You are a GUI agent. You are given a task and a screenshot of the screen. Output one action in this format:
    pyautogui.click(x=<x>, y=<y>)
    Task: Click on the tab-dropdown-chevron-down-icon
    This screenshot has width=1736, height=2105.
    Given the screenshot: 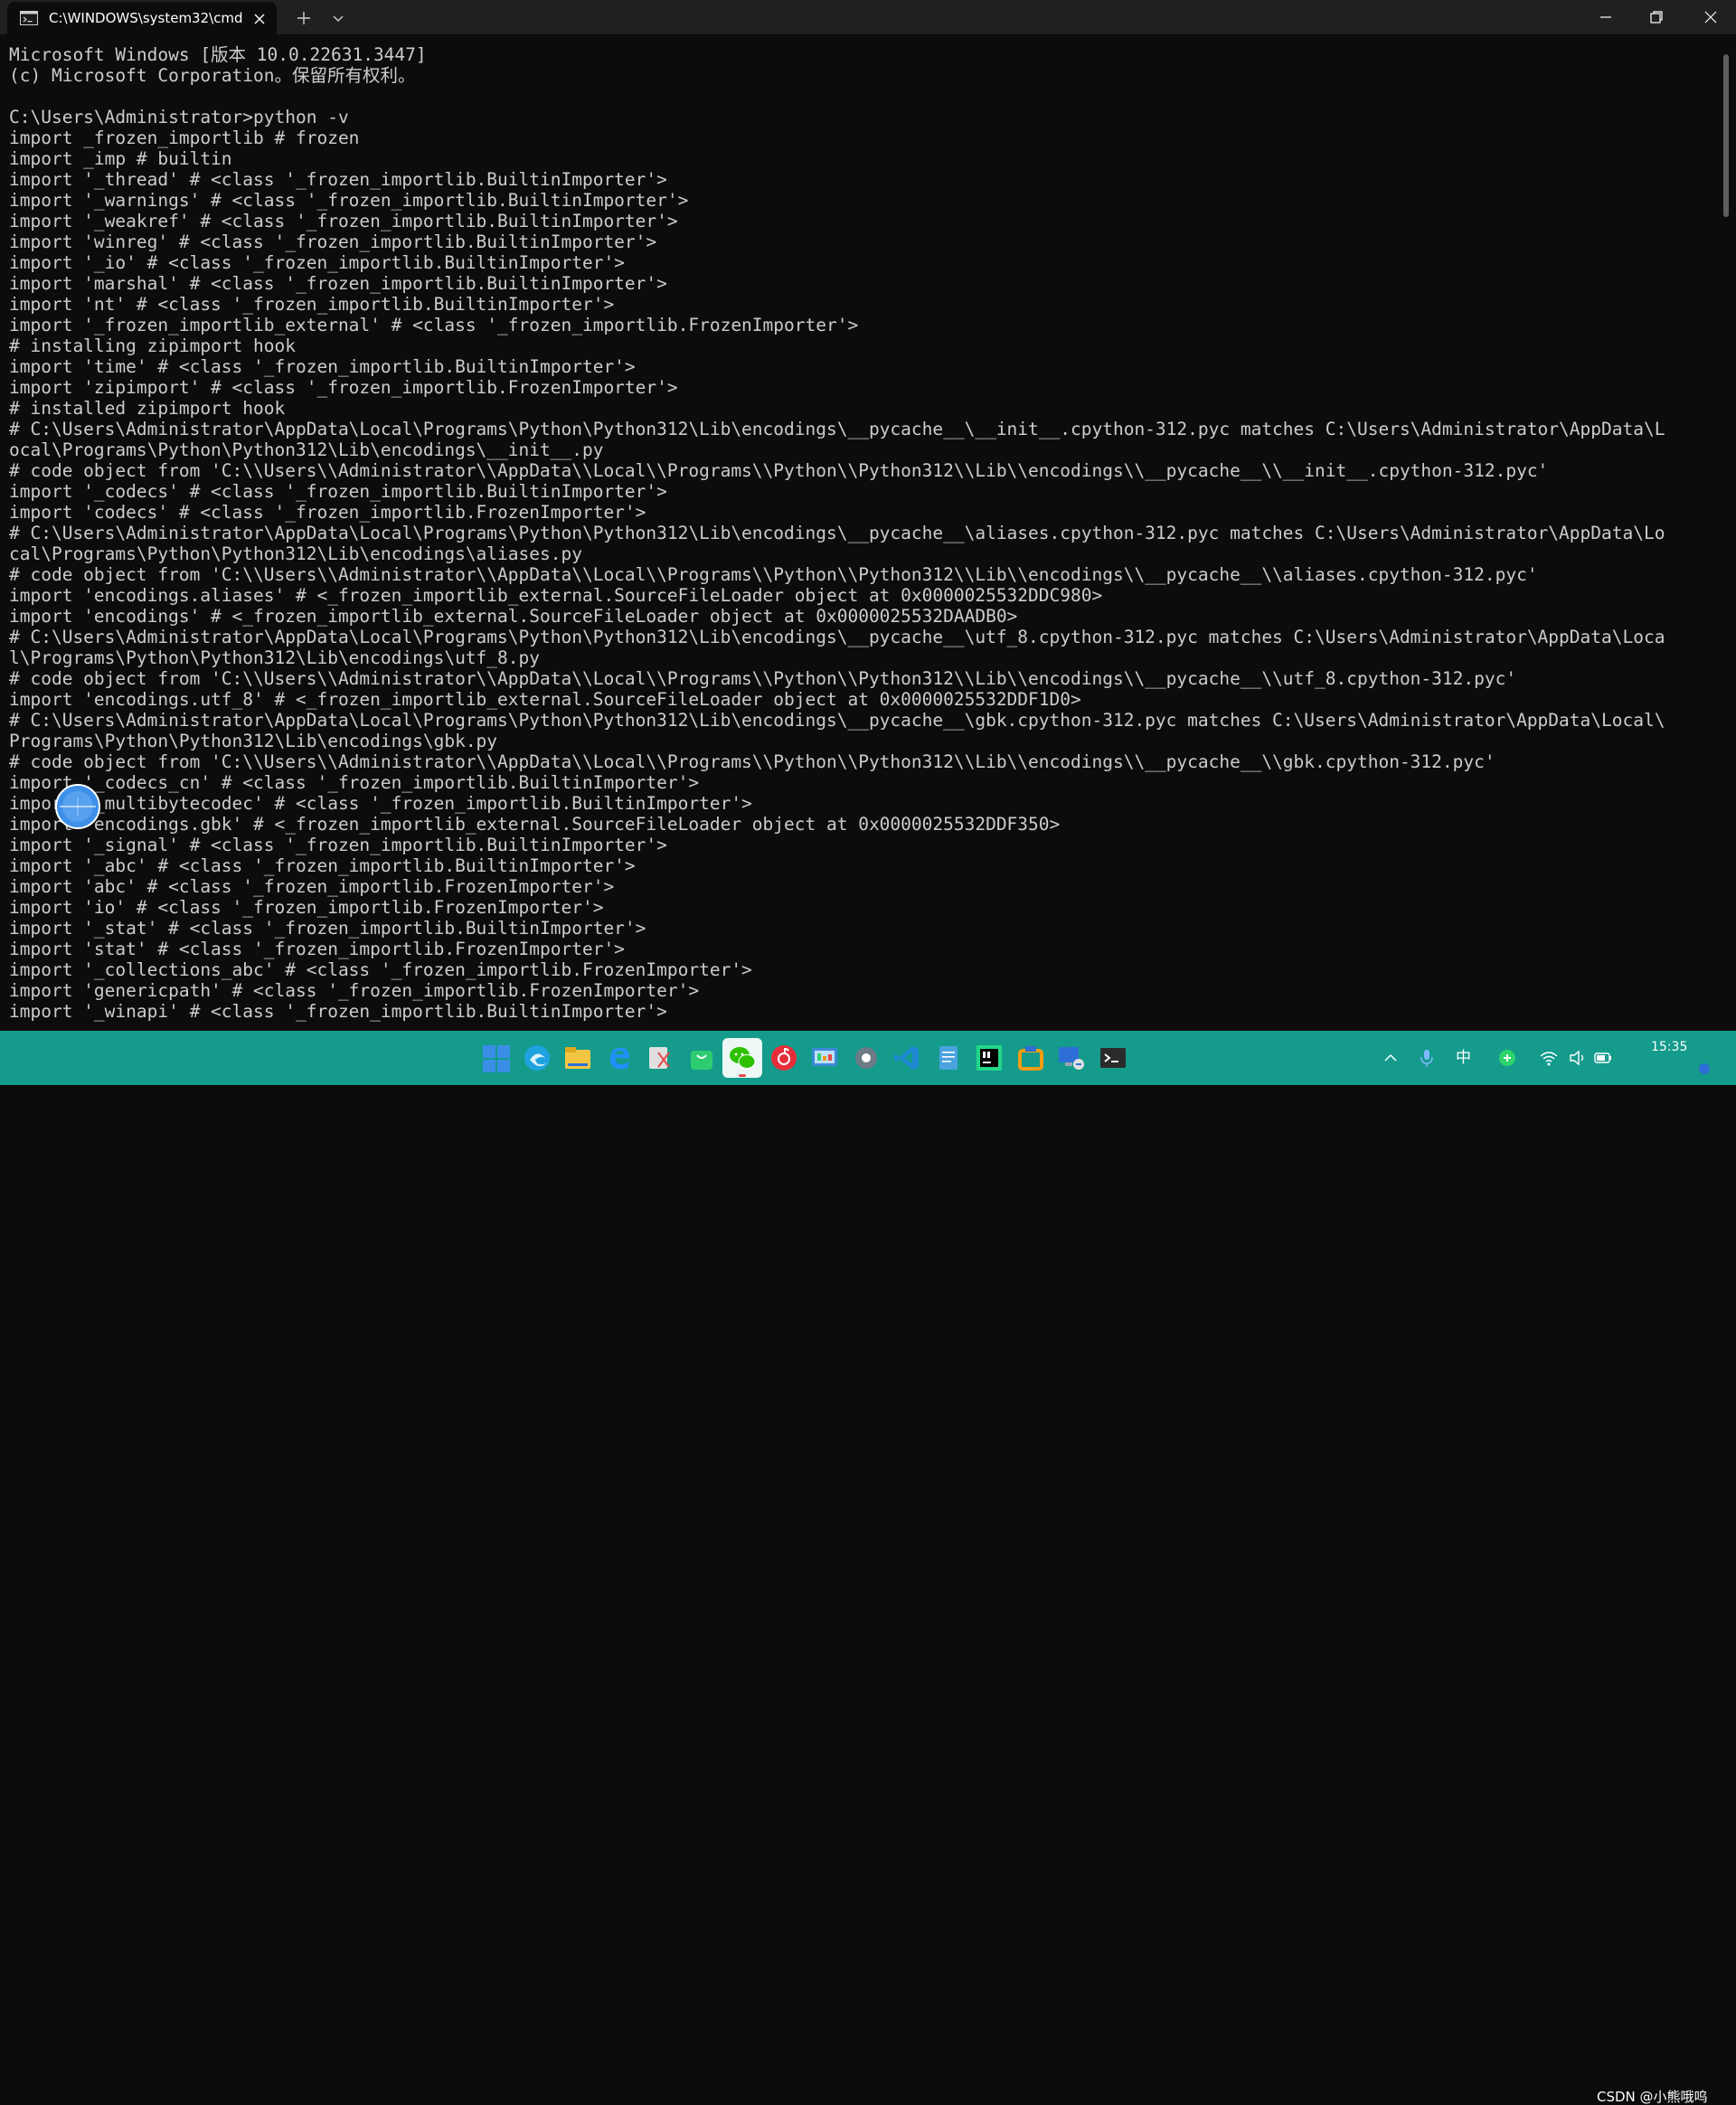 What is the action you would take?
    pyautogui.click(x=339, y=18)
    